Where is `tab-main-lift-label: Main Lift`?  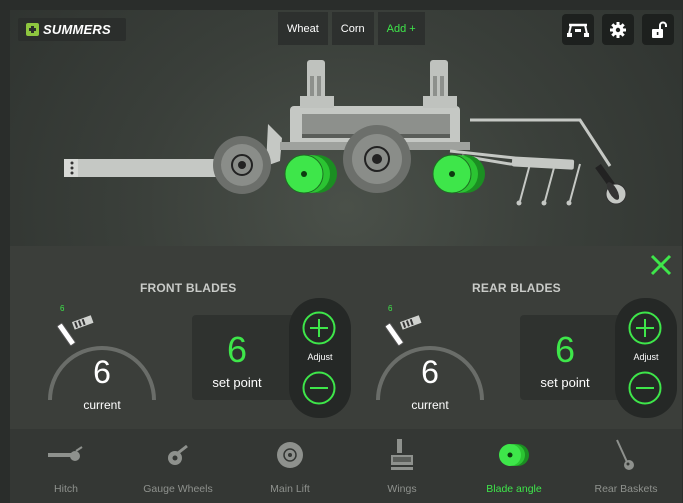 tab-main-lift-label: Main Lift is located at coordinates (290, 489).